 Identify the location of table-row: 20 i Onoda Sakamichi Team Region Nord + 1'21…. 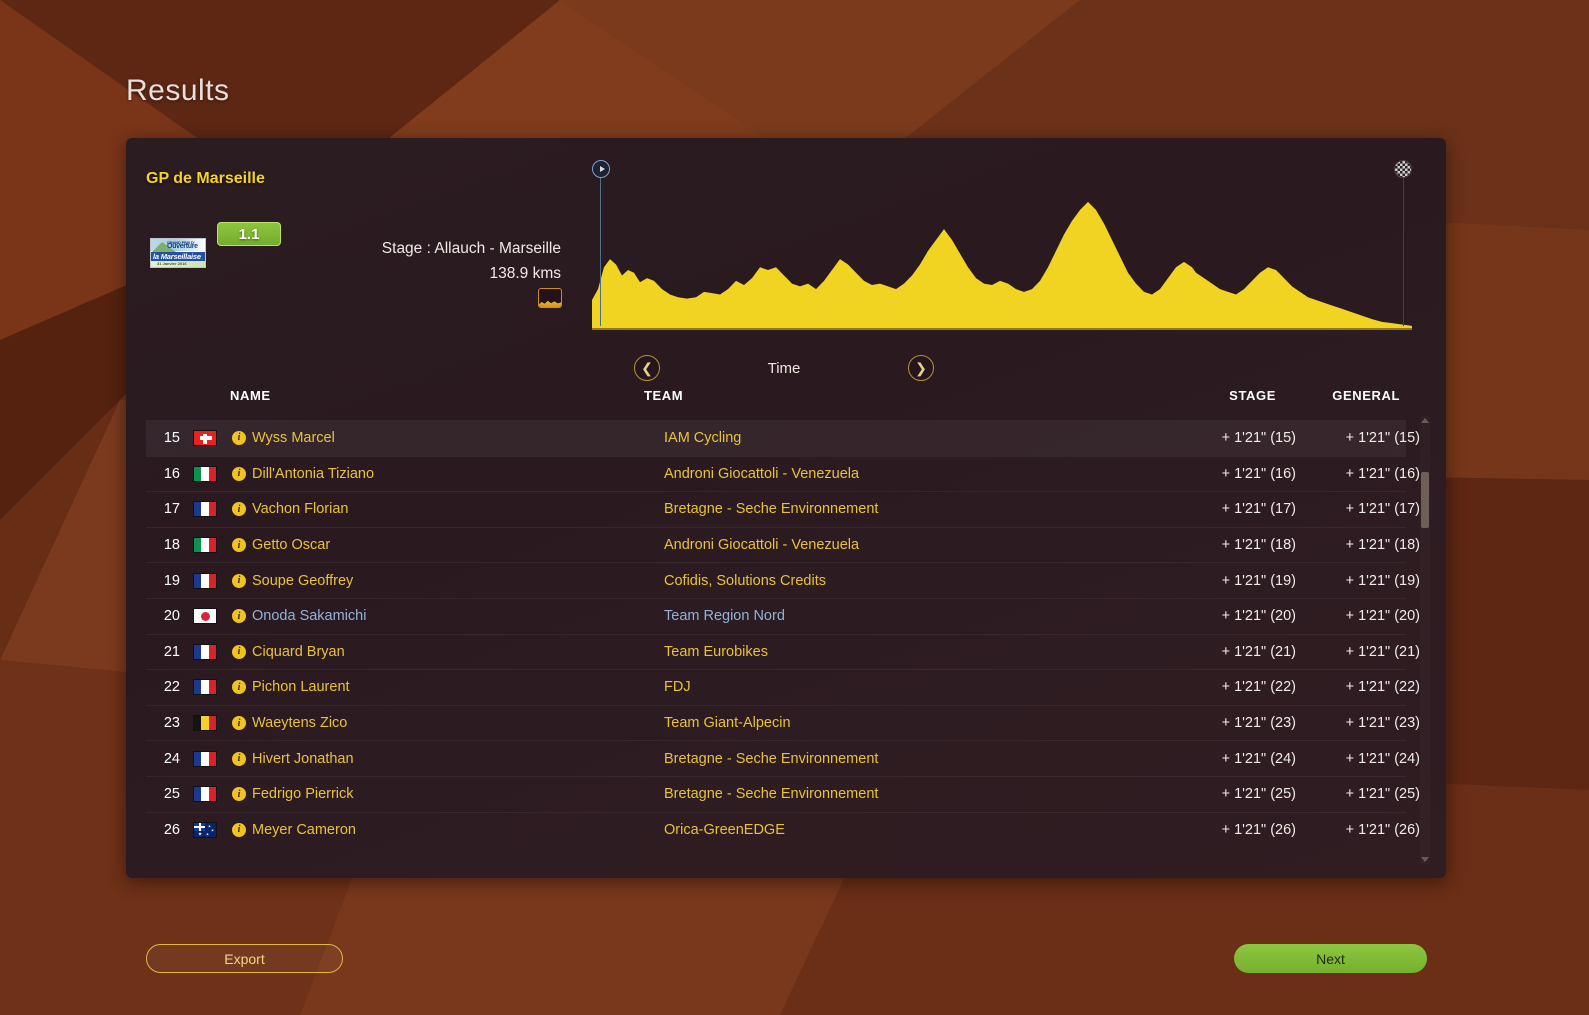
(783, 615).